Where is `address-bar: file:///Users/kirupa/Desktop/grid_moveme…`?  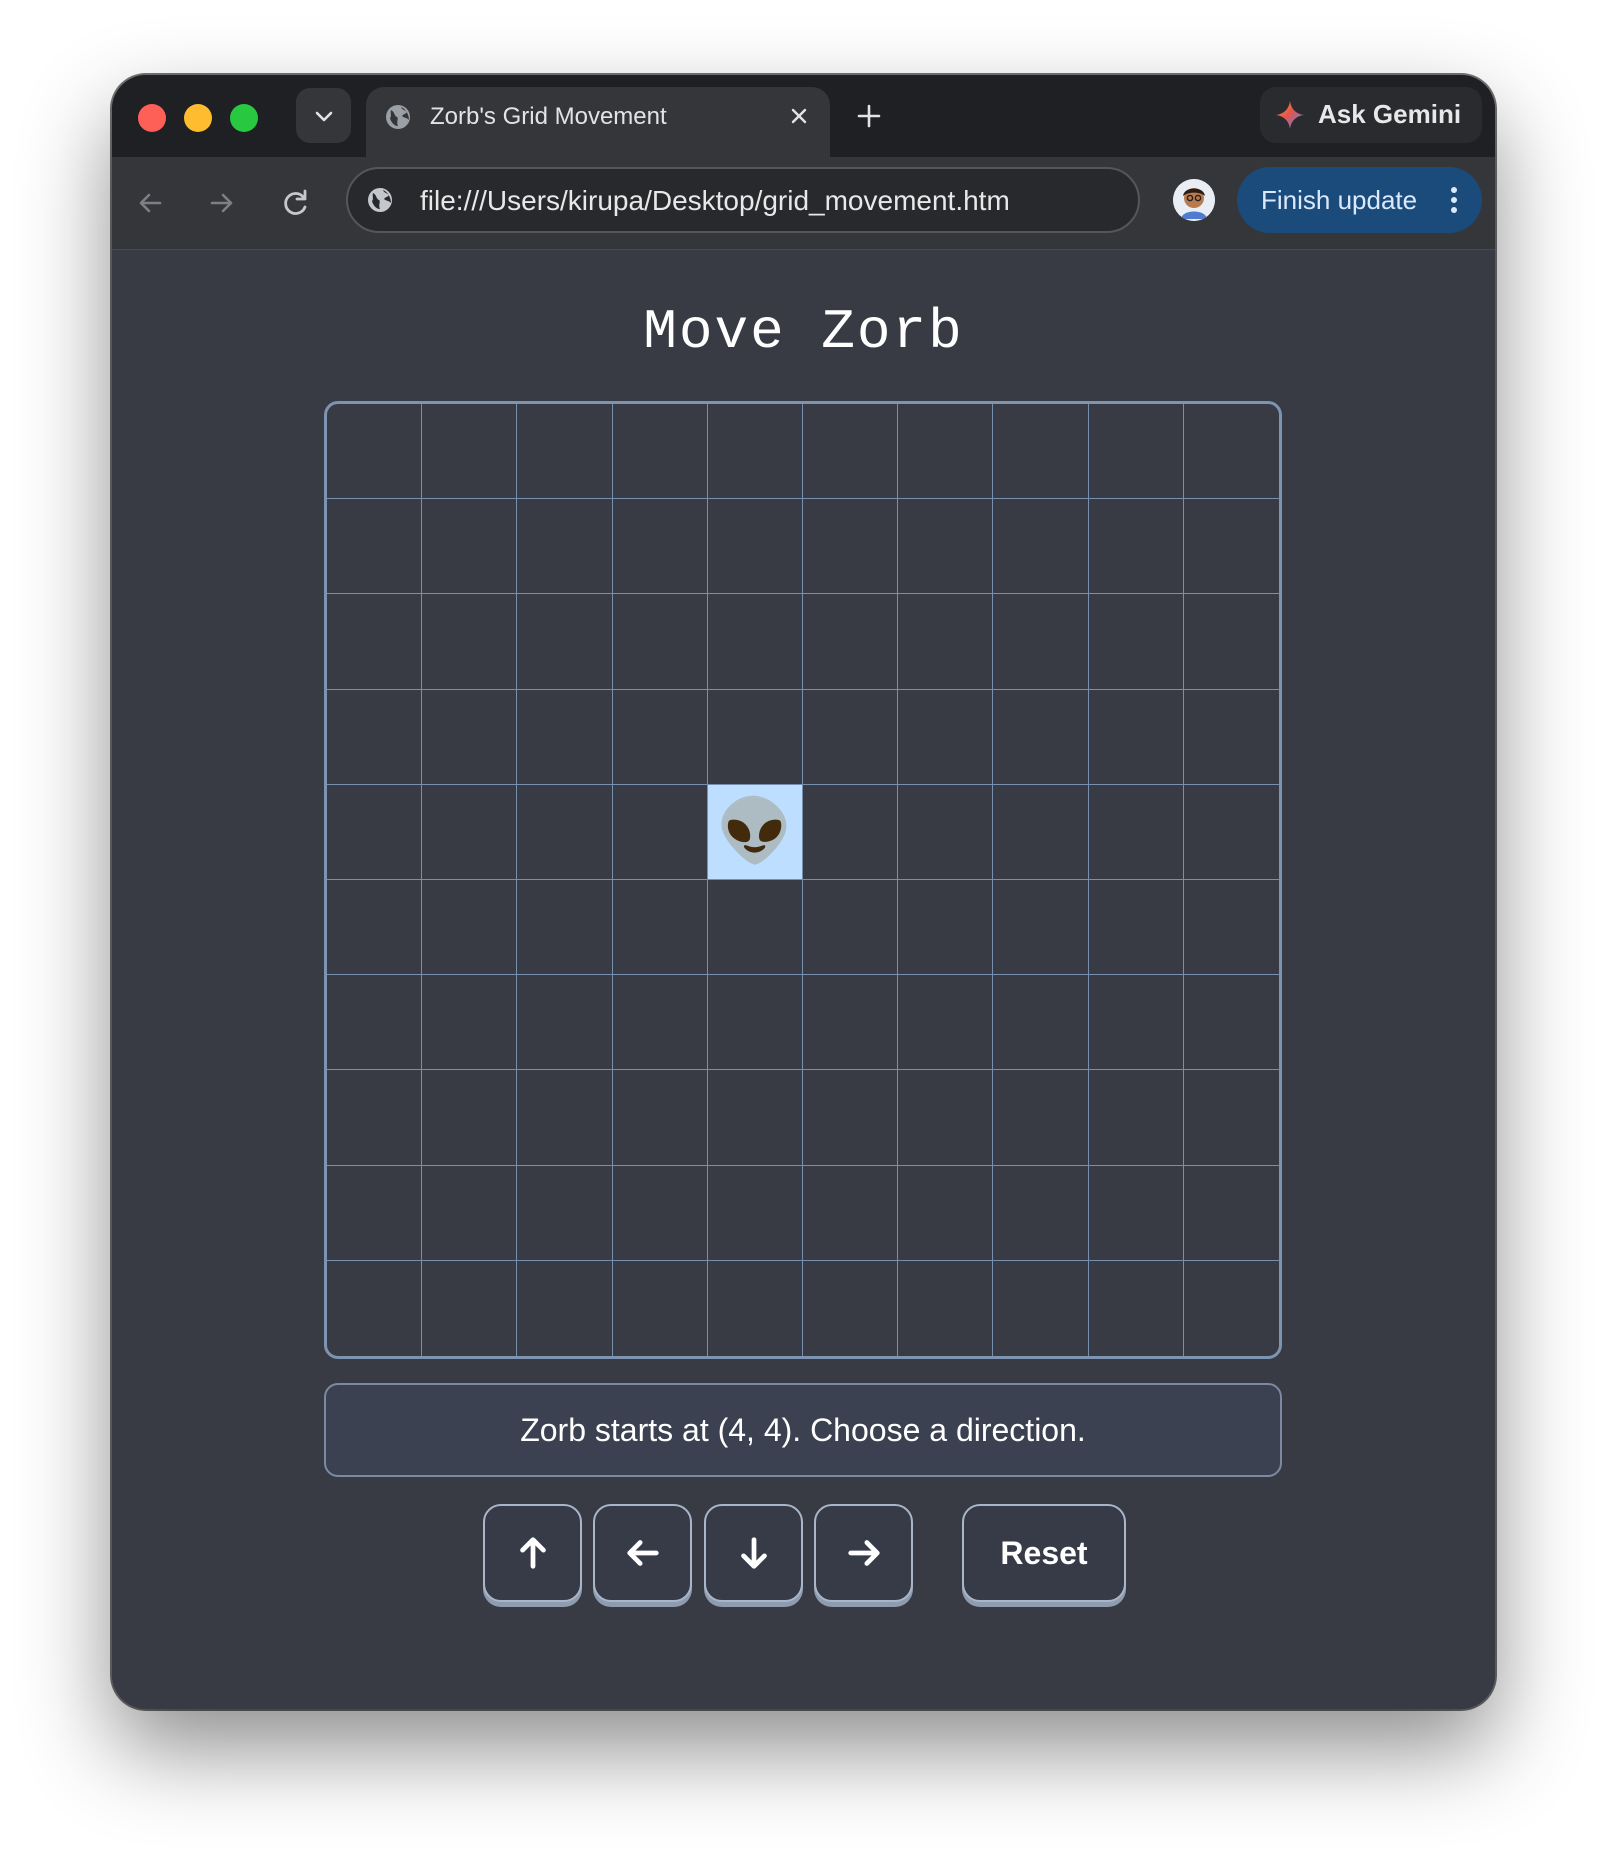
address-bar: file:///Users/kirupa/Desktop/grid_moveme… is located at coordinates (743, 200).